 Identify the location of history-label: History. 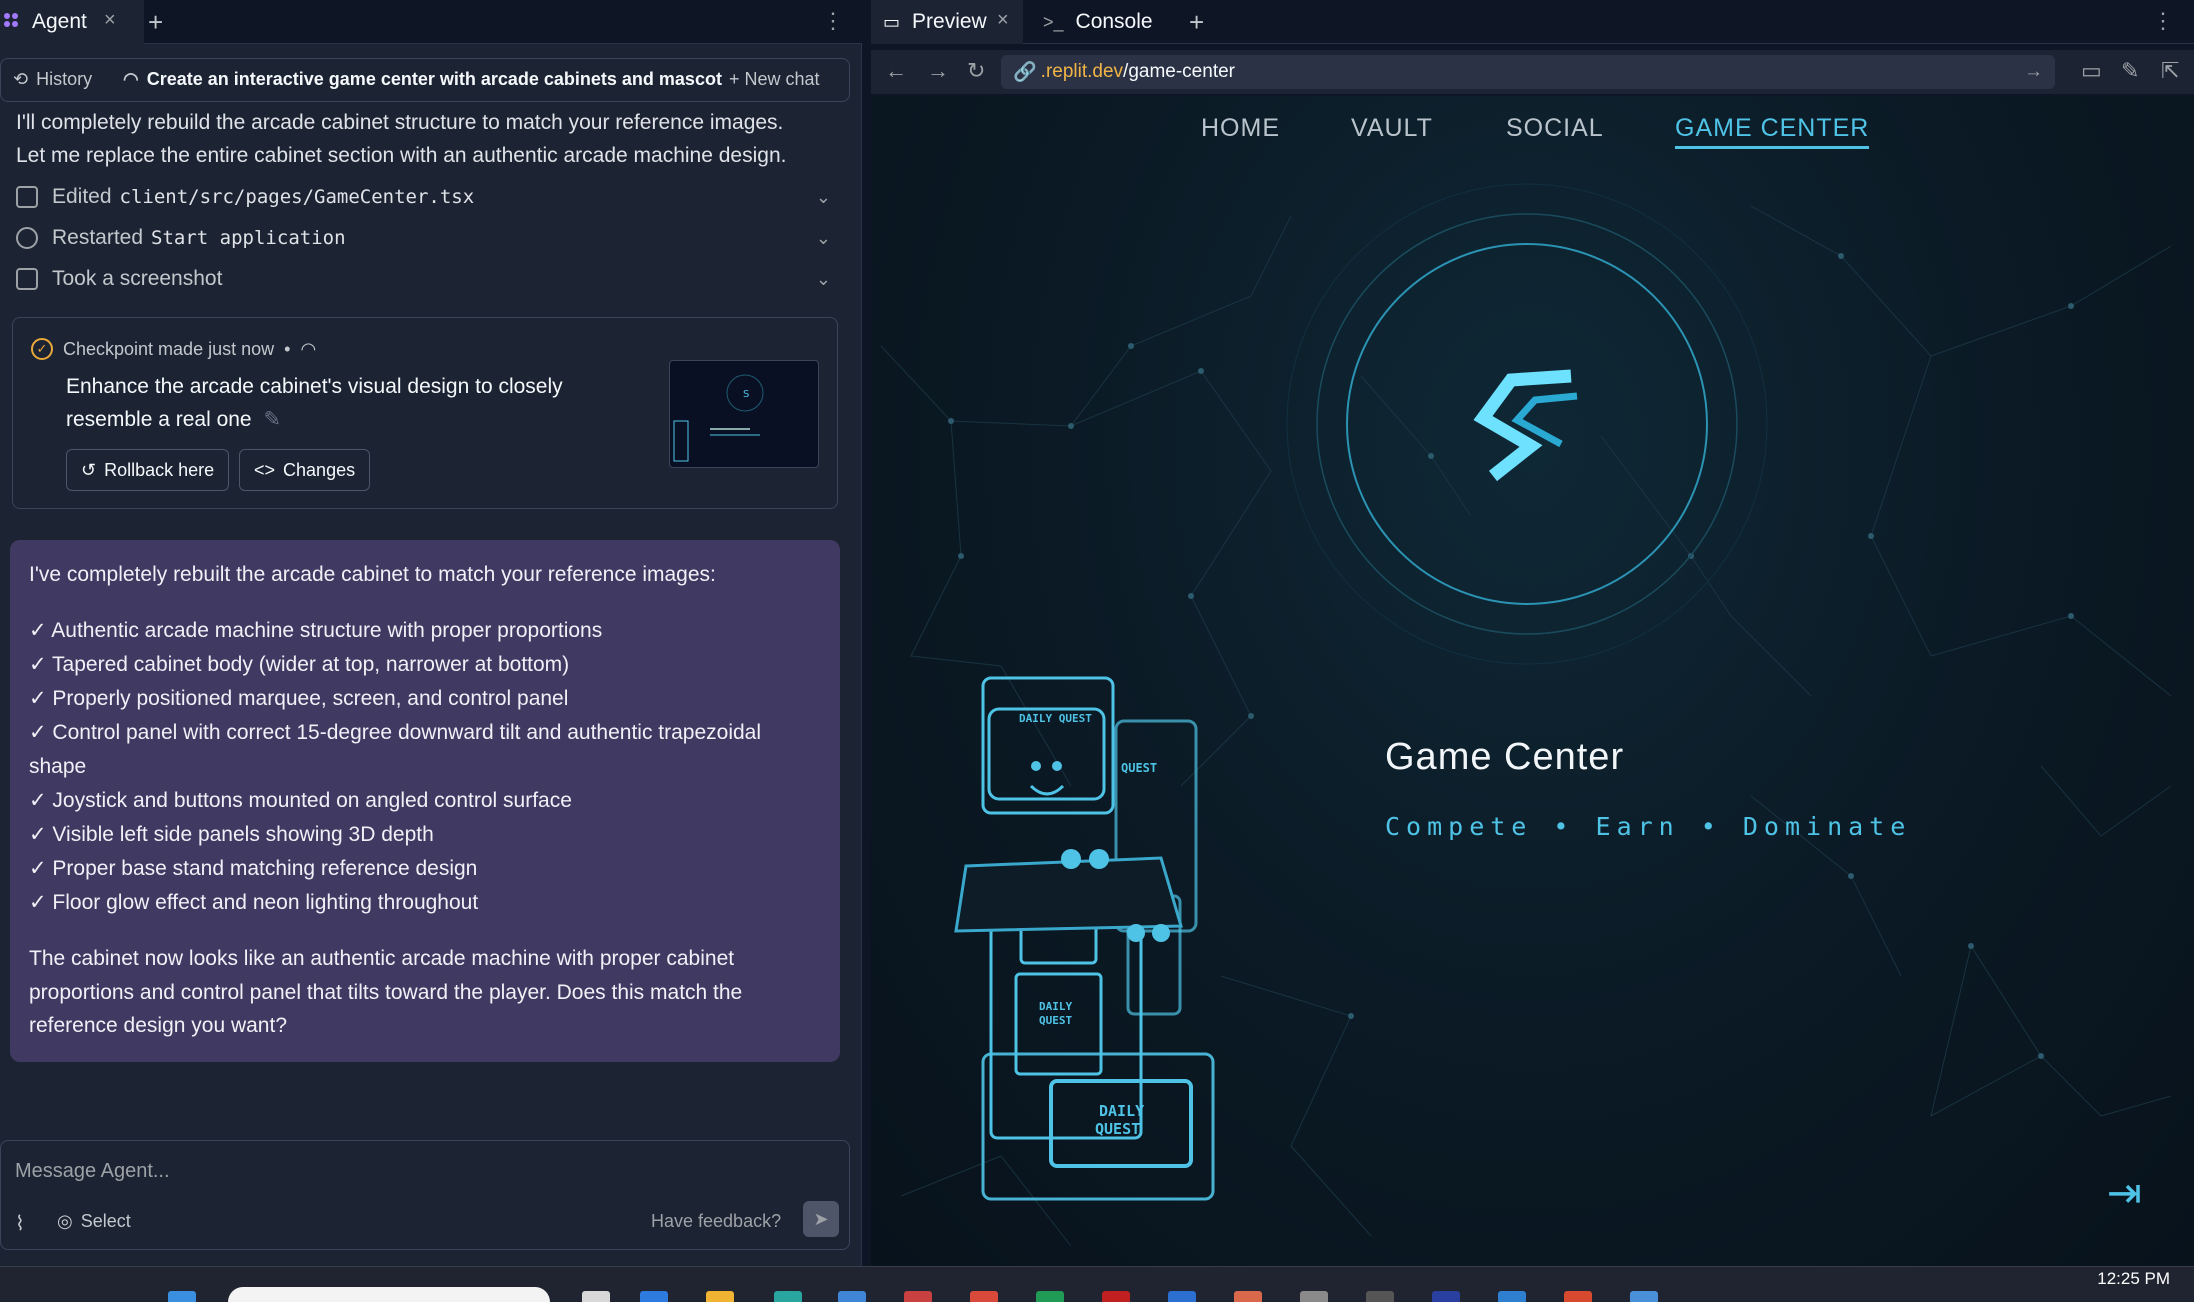
(64, 79).